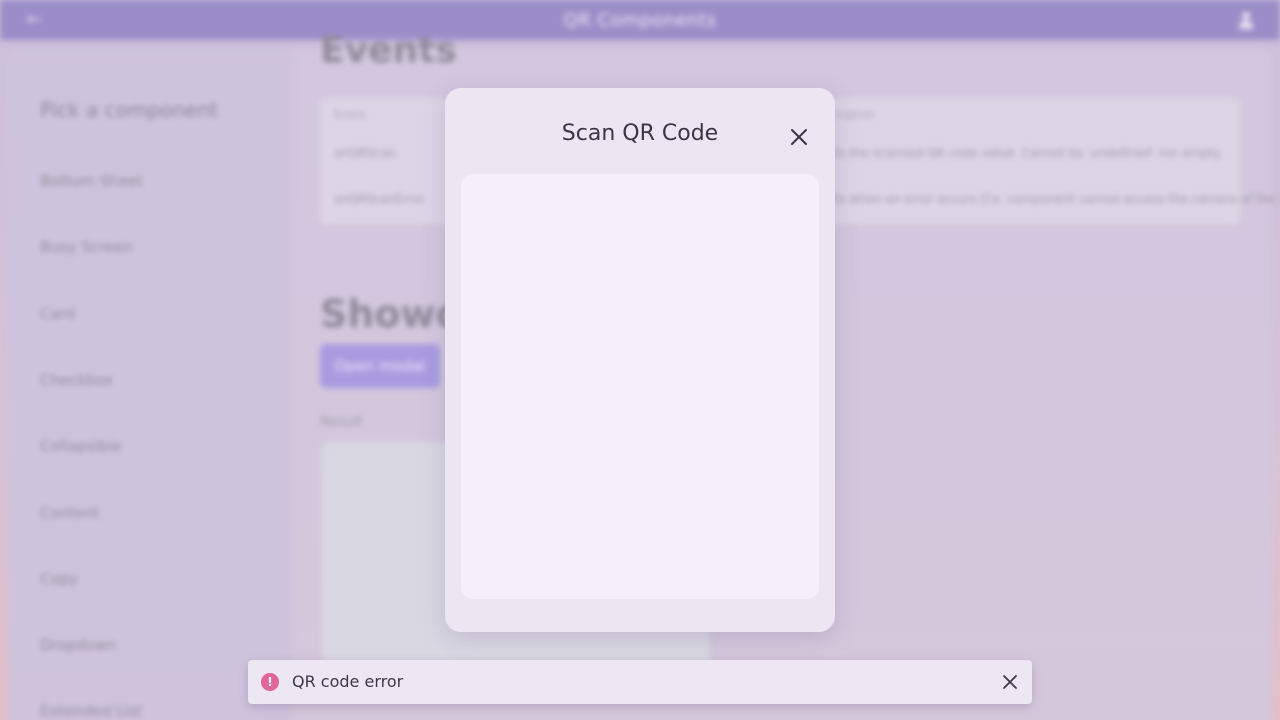 The width and height of the screenshot is (1280, 720). I want to click on error-toast: ! QR code error, so click(640, 682).